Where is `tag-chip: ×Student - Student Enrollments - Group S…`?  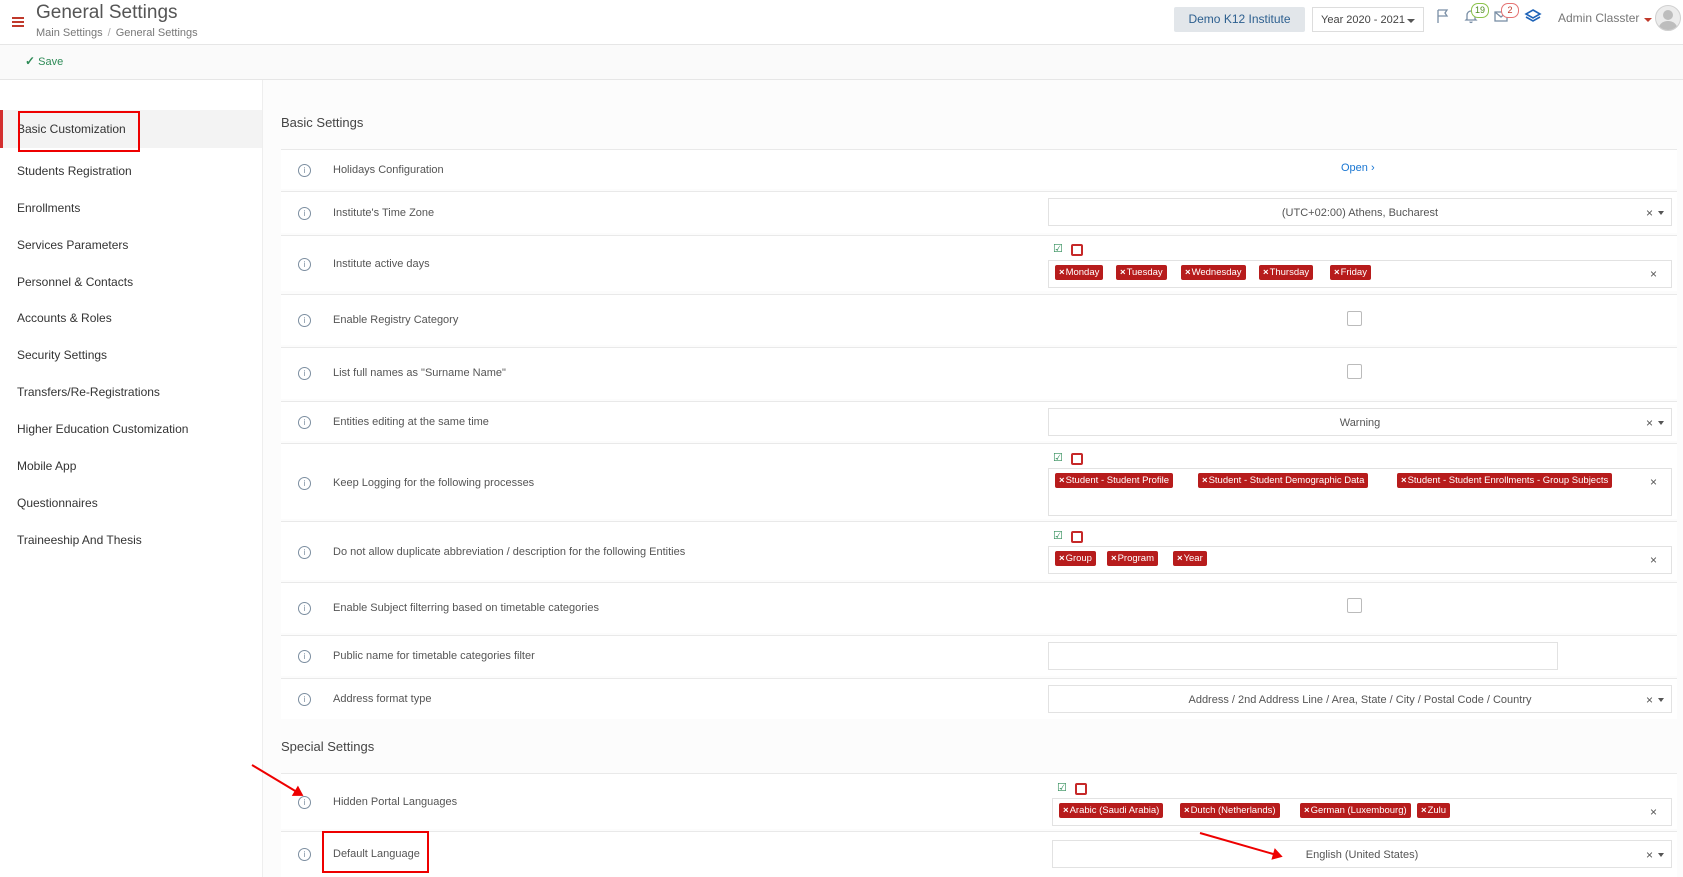 tag-chip: ×Student - Student Enrollments - Group S… is located at coordinates (1505, 480).